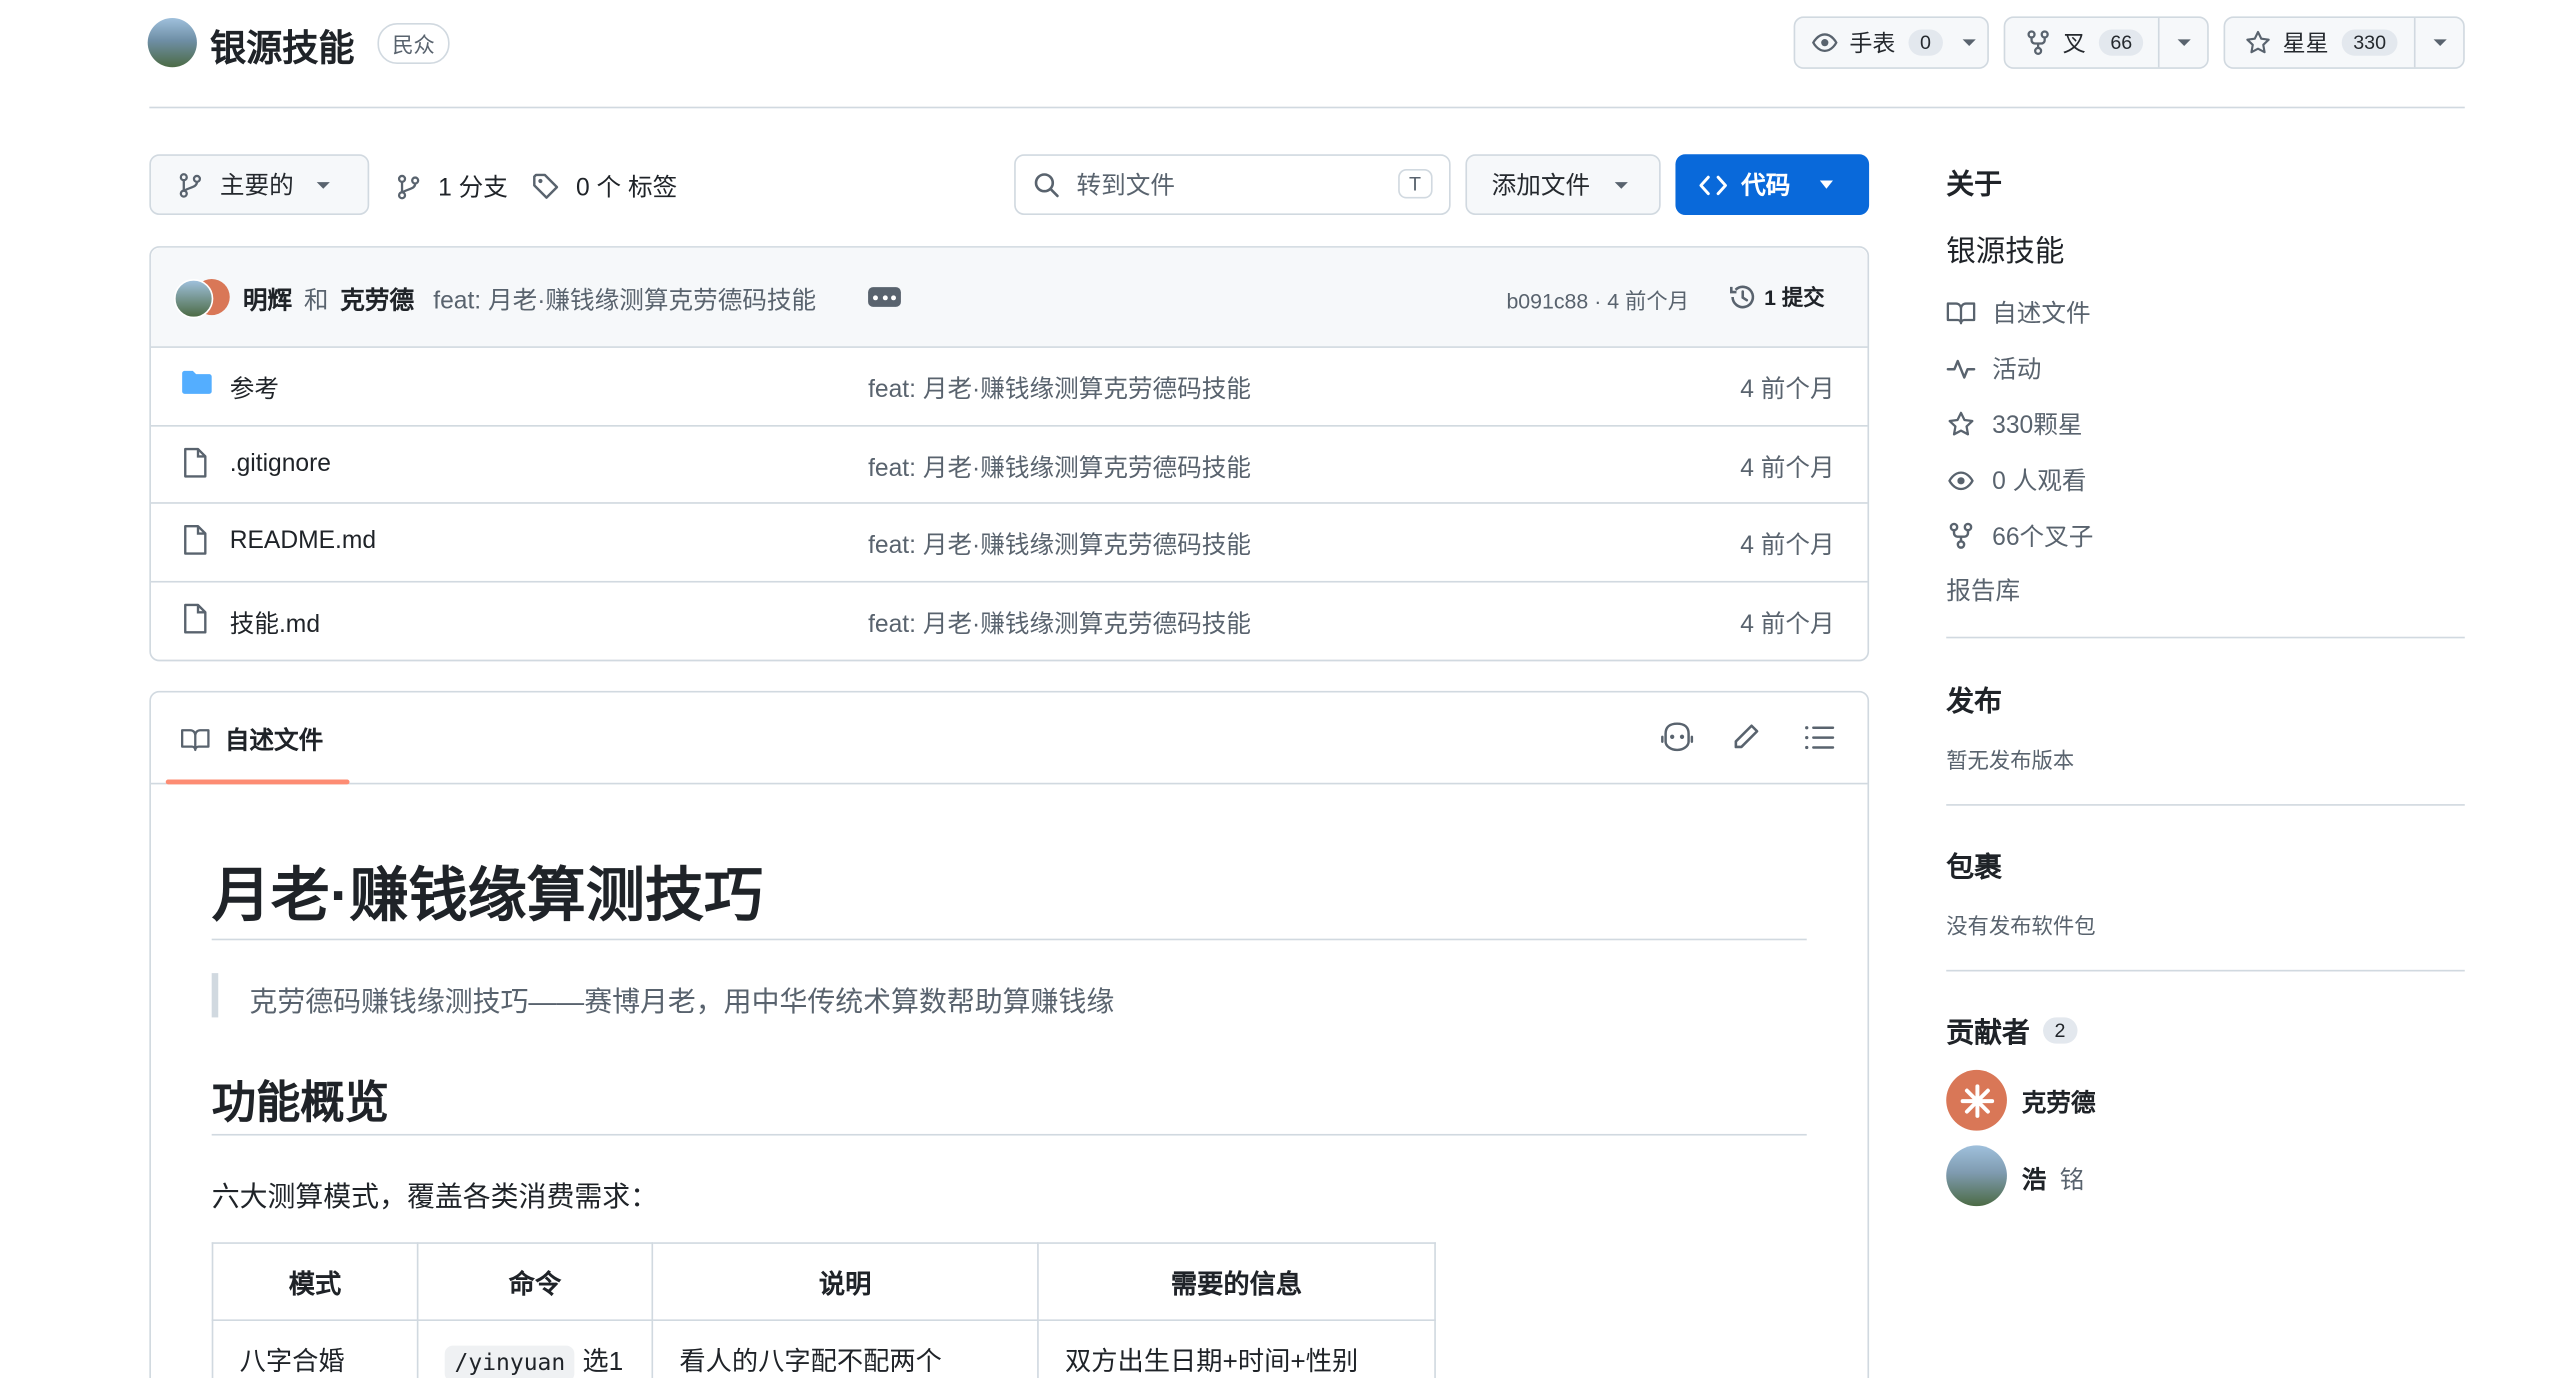 The width and height of the screenshot is (2560, 1378). I want to click on commit-authors: 明辉 和 克劳德, so click(328, 299).